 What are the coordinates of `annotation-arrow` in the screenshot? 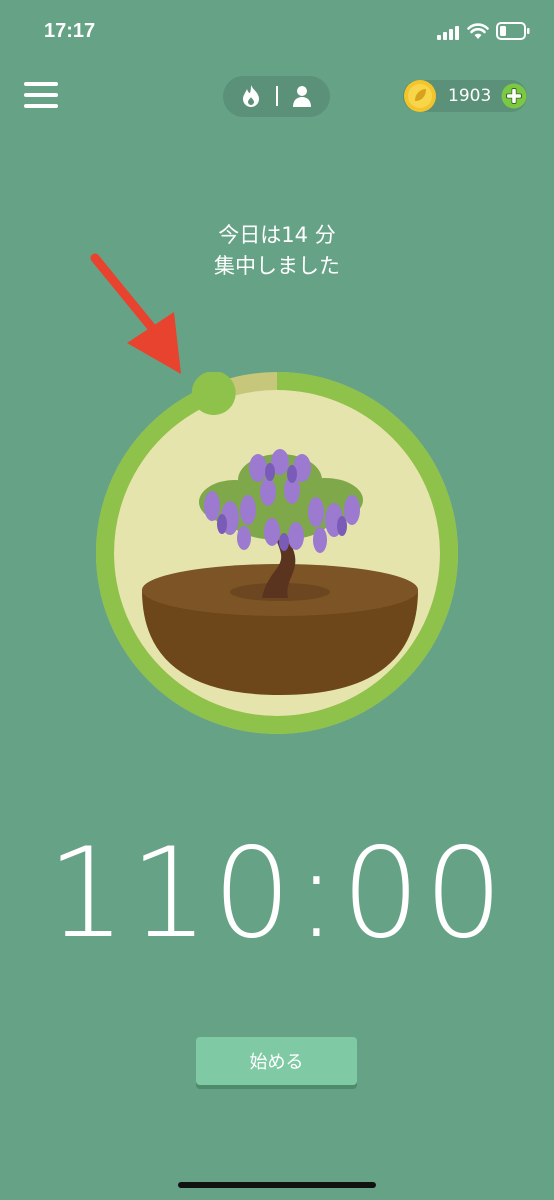 It's located at (135, 313).